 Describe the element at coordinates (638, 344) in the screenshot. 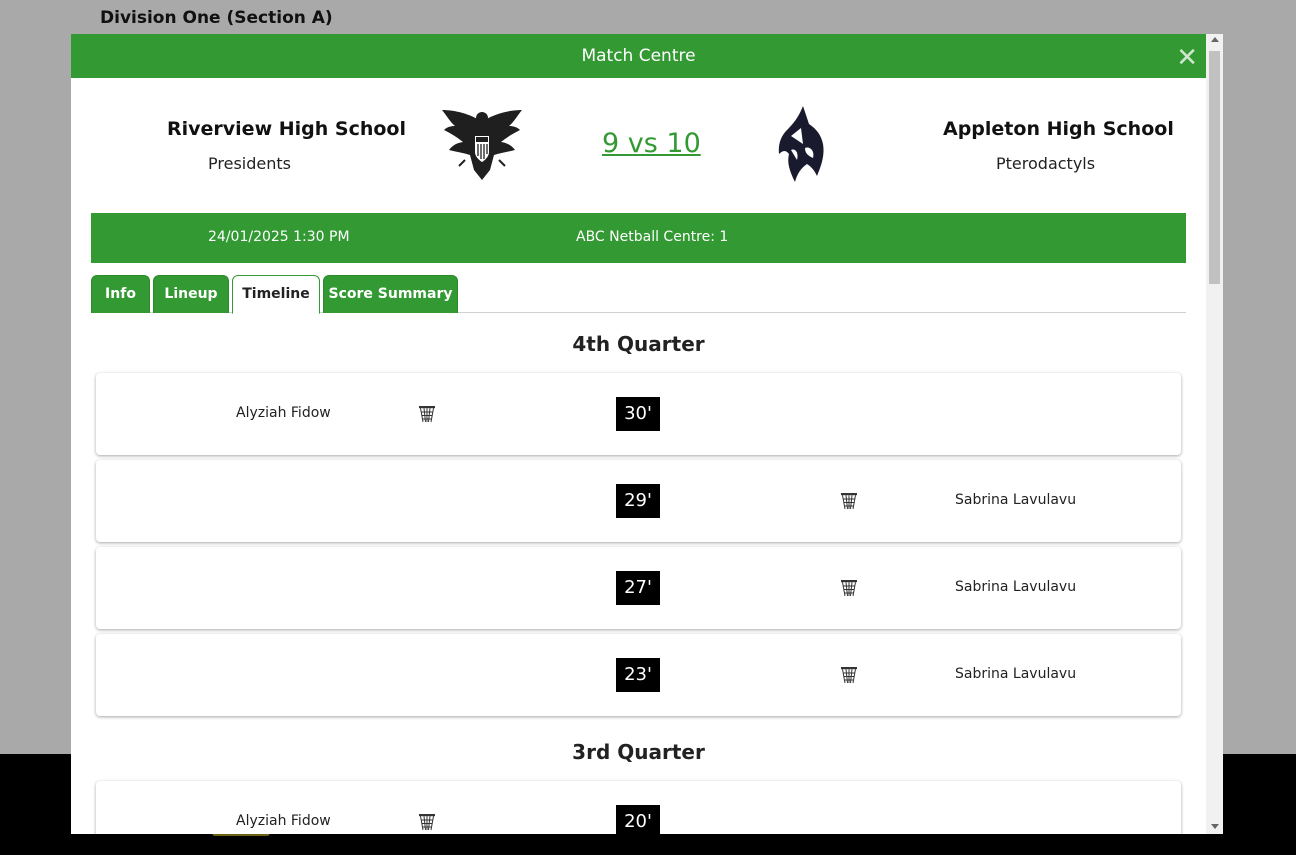

I see `quarter-title: 4th Quarter` at that location.